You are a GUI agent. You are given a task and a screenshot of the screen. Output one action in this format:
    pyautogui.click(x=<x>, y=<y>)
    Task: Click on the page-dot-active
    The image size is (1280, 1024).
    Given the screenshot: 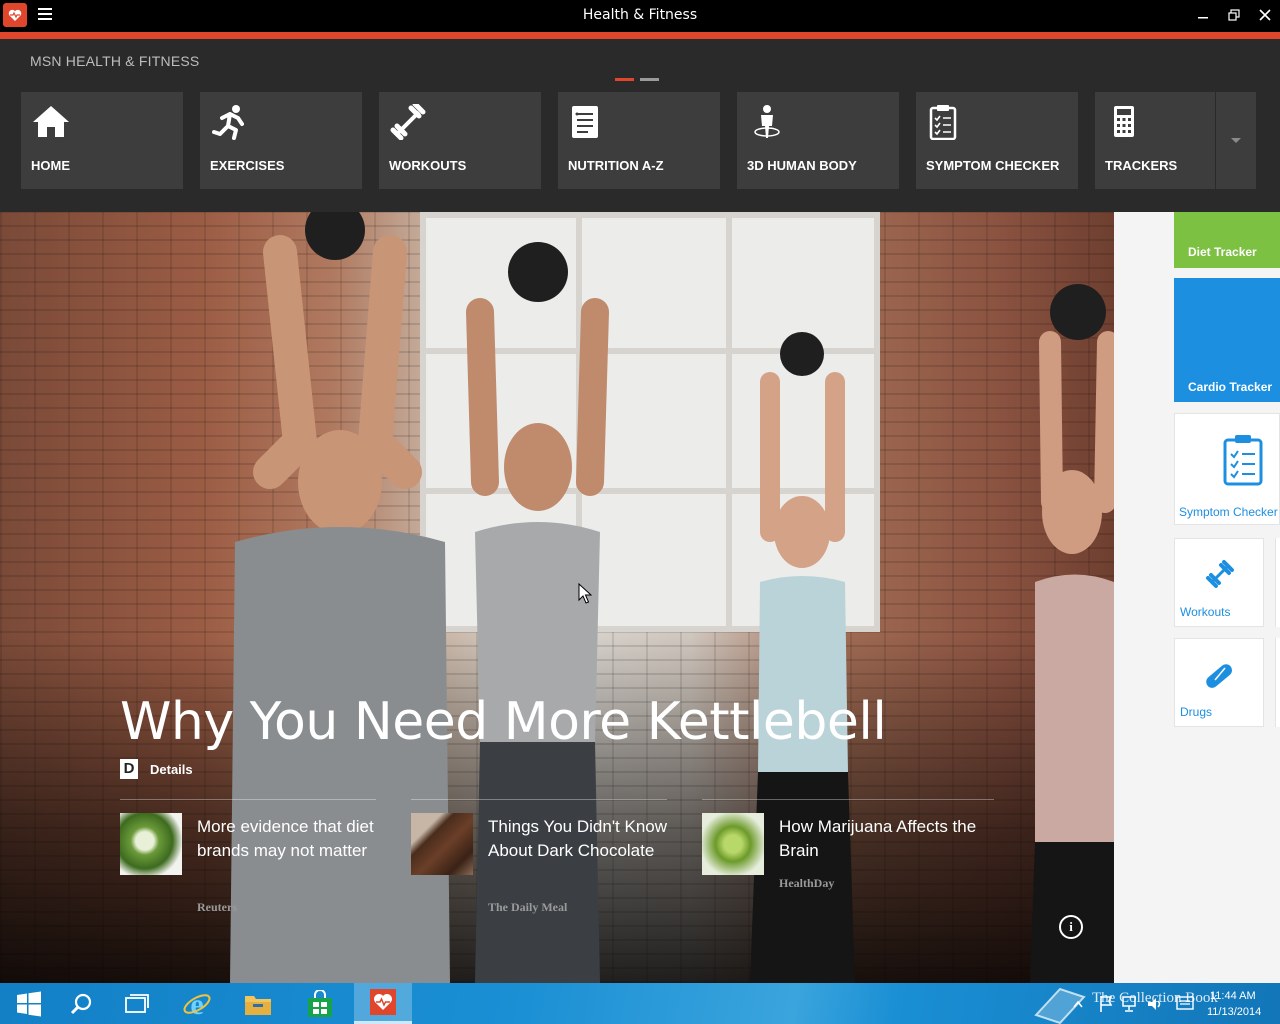 What is the action you would take?
    pyautogui.click(x=624, y=79)
    